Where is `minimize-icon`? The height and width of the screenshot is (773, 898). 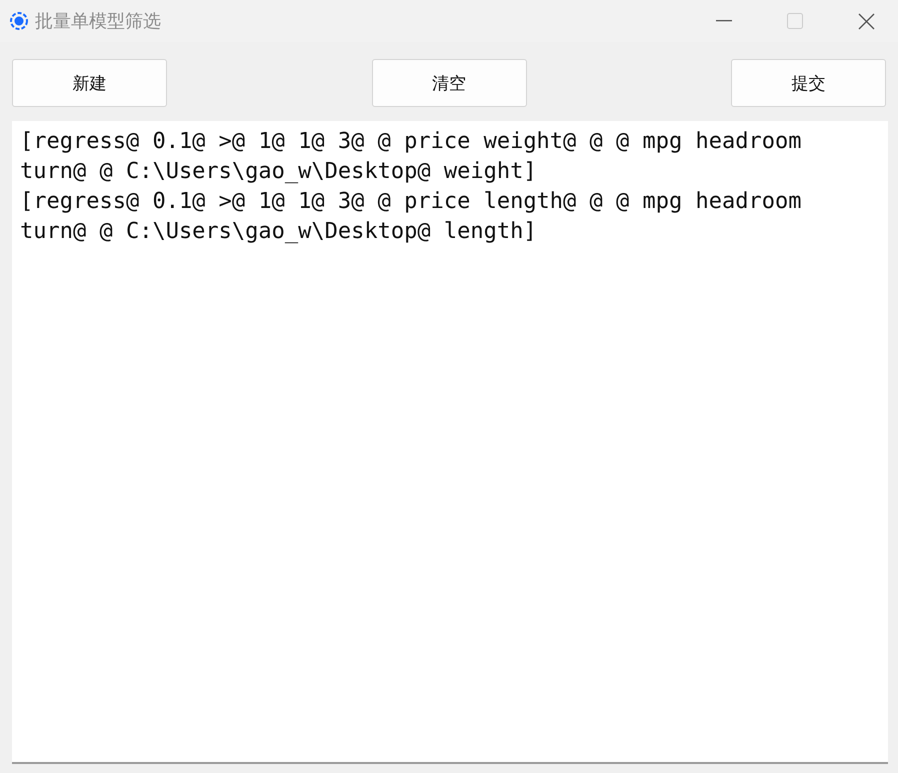
minimize-icon is located at coordinates (724, 21).